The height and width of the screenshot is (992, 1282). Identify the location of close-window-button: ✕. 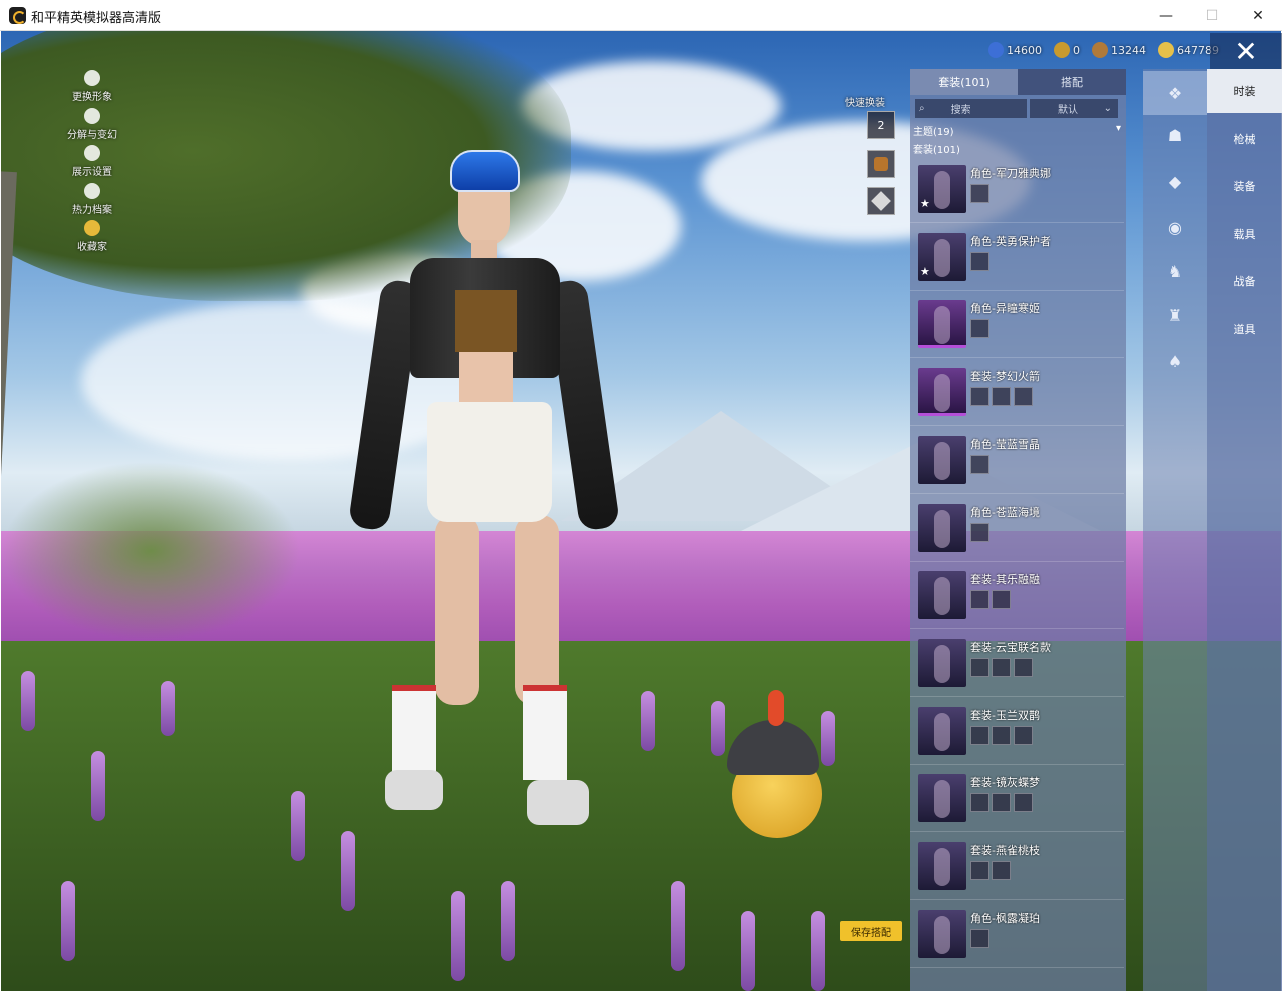
(1258, 15).